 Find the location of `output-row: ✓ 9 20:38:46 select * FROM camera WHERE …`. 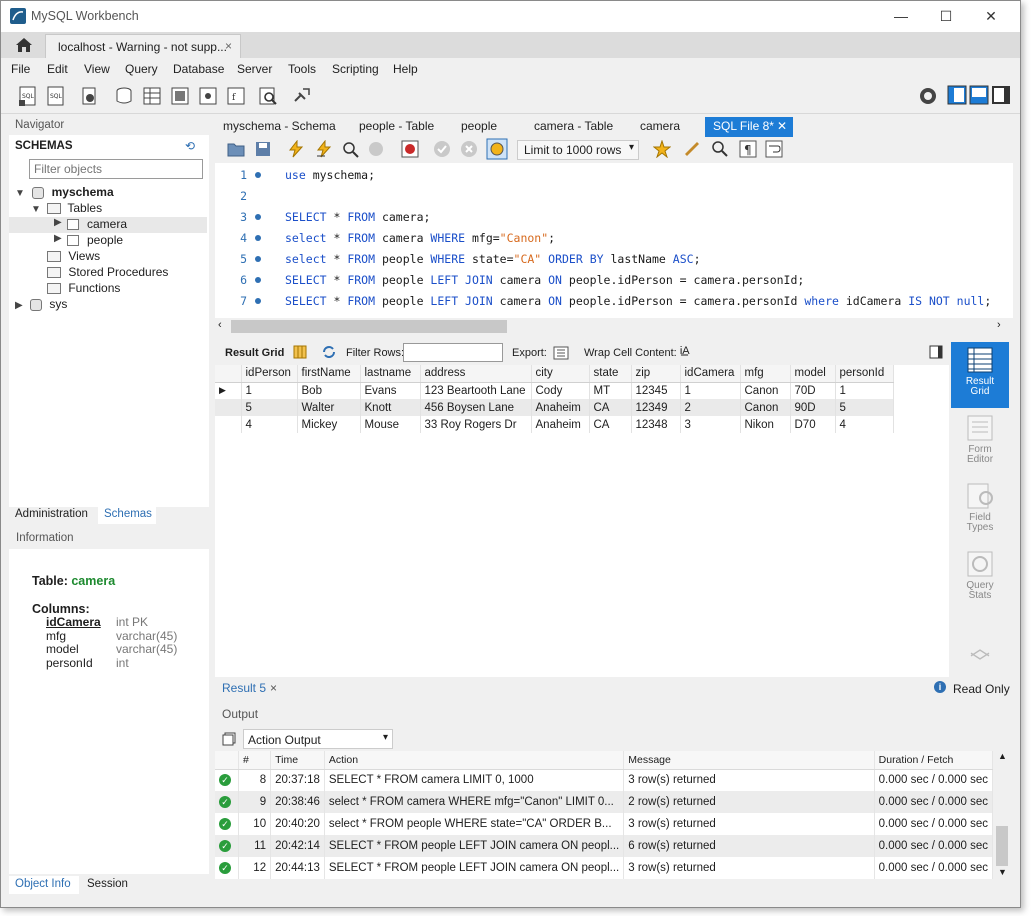

output-row: ✓ 9 20:38:46 select * FROM camera WHERE … is located at coordinates (604, 802).